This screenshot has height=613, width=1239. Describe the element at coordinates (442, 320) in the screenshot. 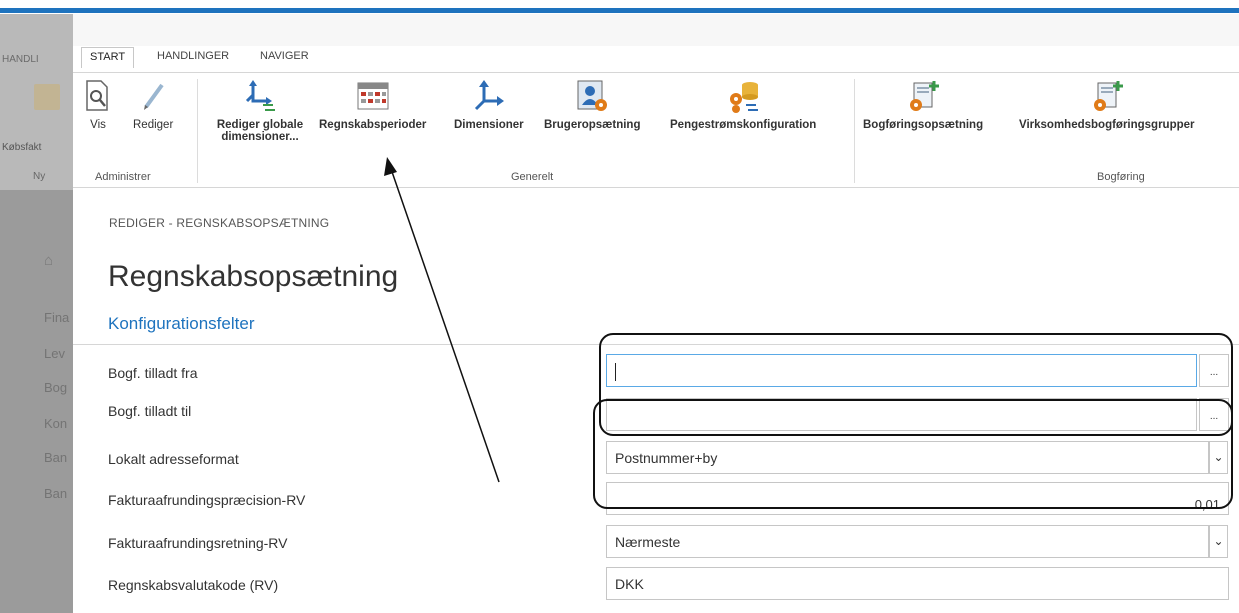

I see `annotation-arrow` at that location.